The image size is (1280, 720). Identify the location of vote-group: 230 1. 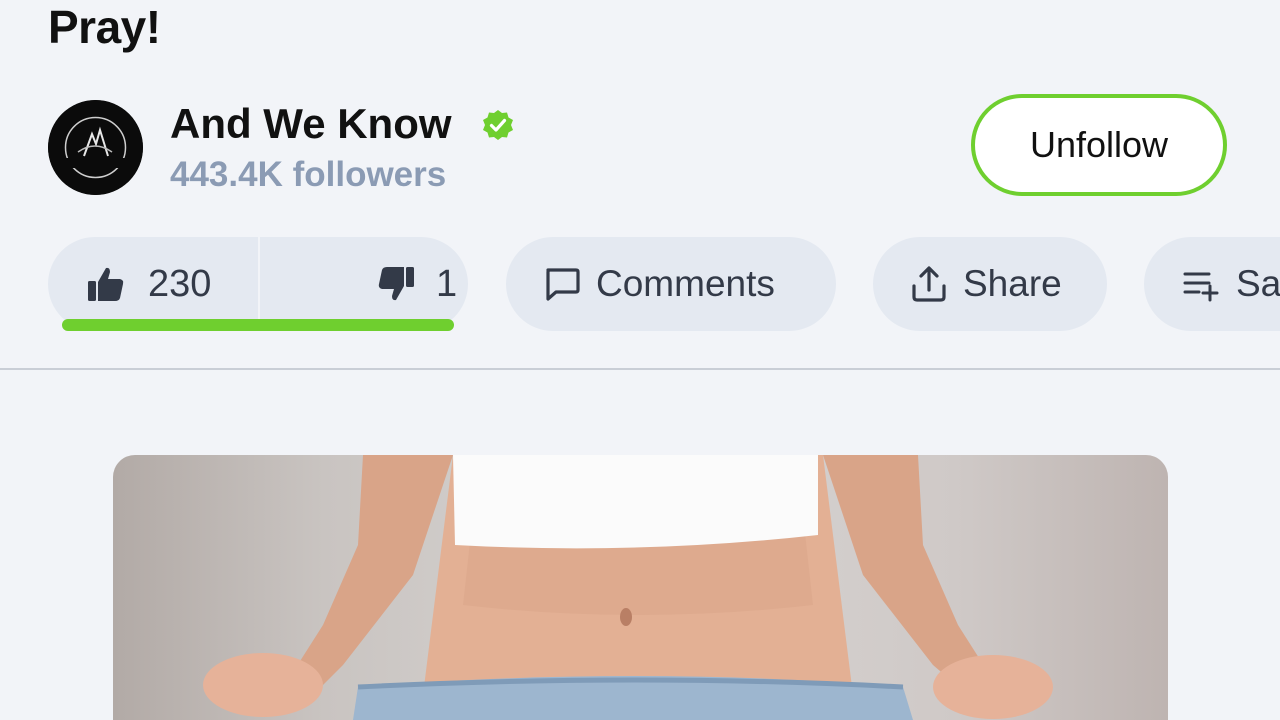
(258, 284).